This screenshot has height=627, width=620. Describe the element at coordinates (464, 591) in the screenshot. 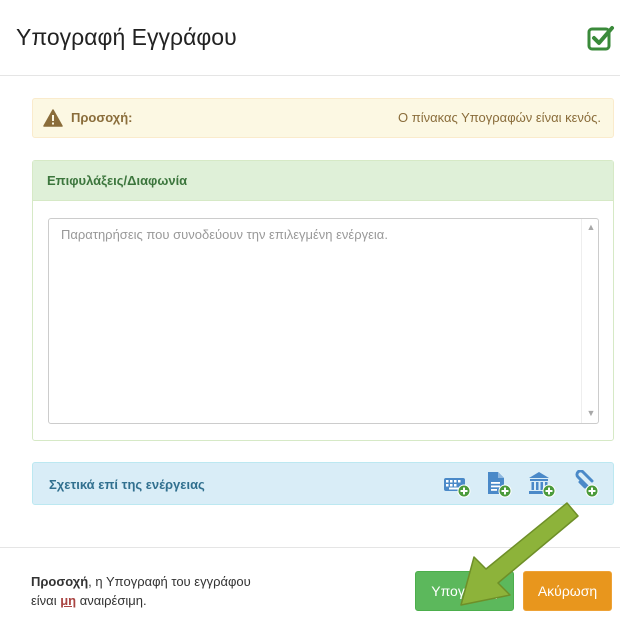

I see `sign-button: Υπογραφή` at that location.